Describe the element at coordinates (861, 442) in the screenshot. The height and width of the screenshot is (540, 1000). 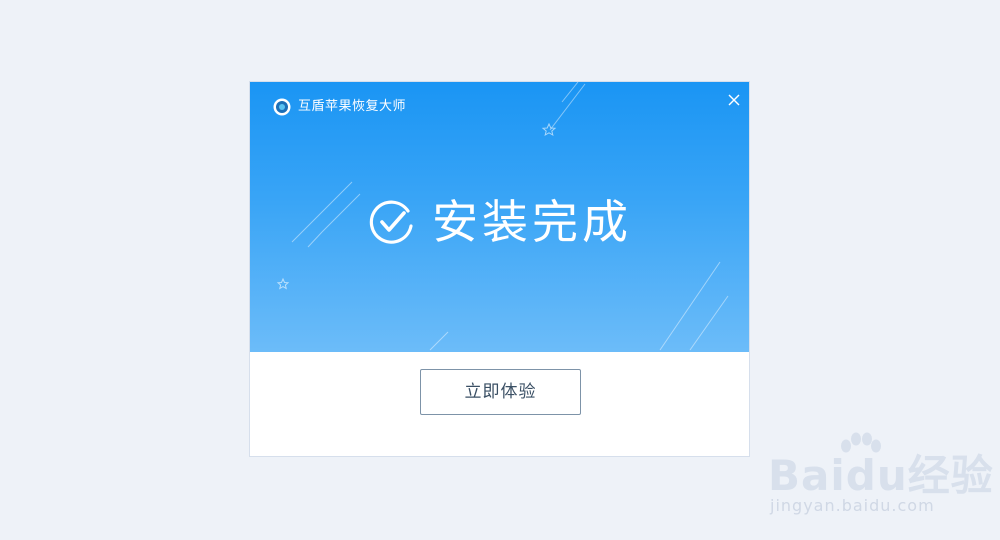
I see `paw-icon` at that location.